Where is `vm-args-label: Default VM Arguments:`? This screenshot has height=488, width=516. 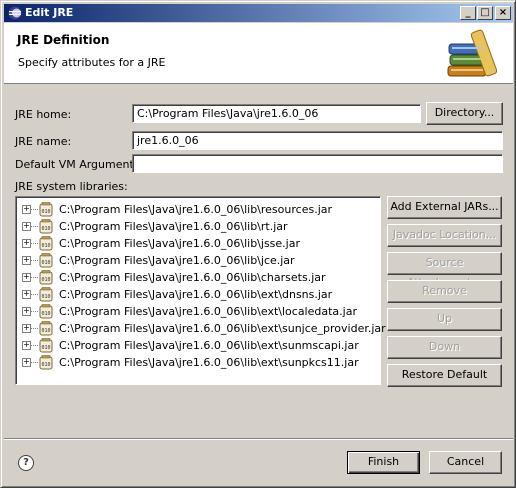
vm-args-label: Default VM Arguments: is located at coordinates (79, 164).